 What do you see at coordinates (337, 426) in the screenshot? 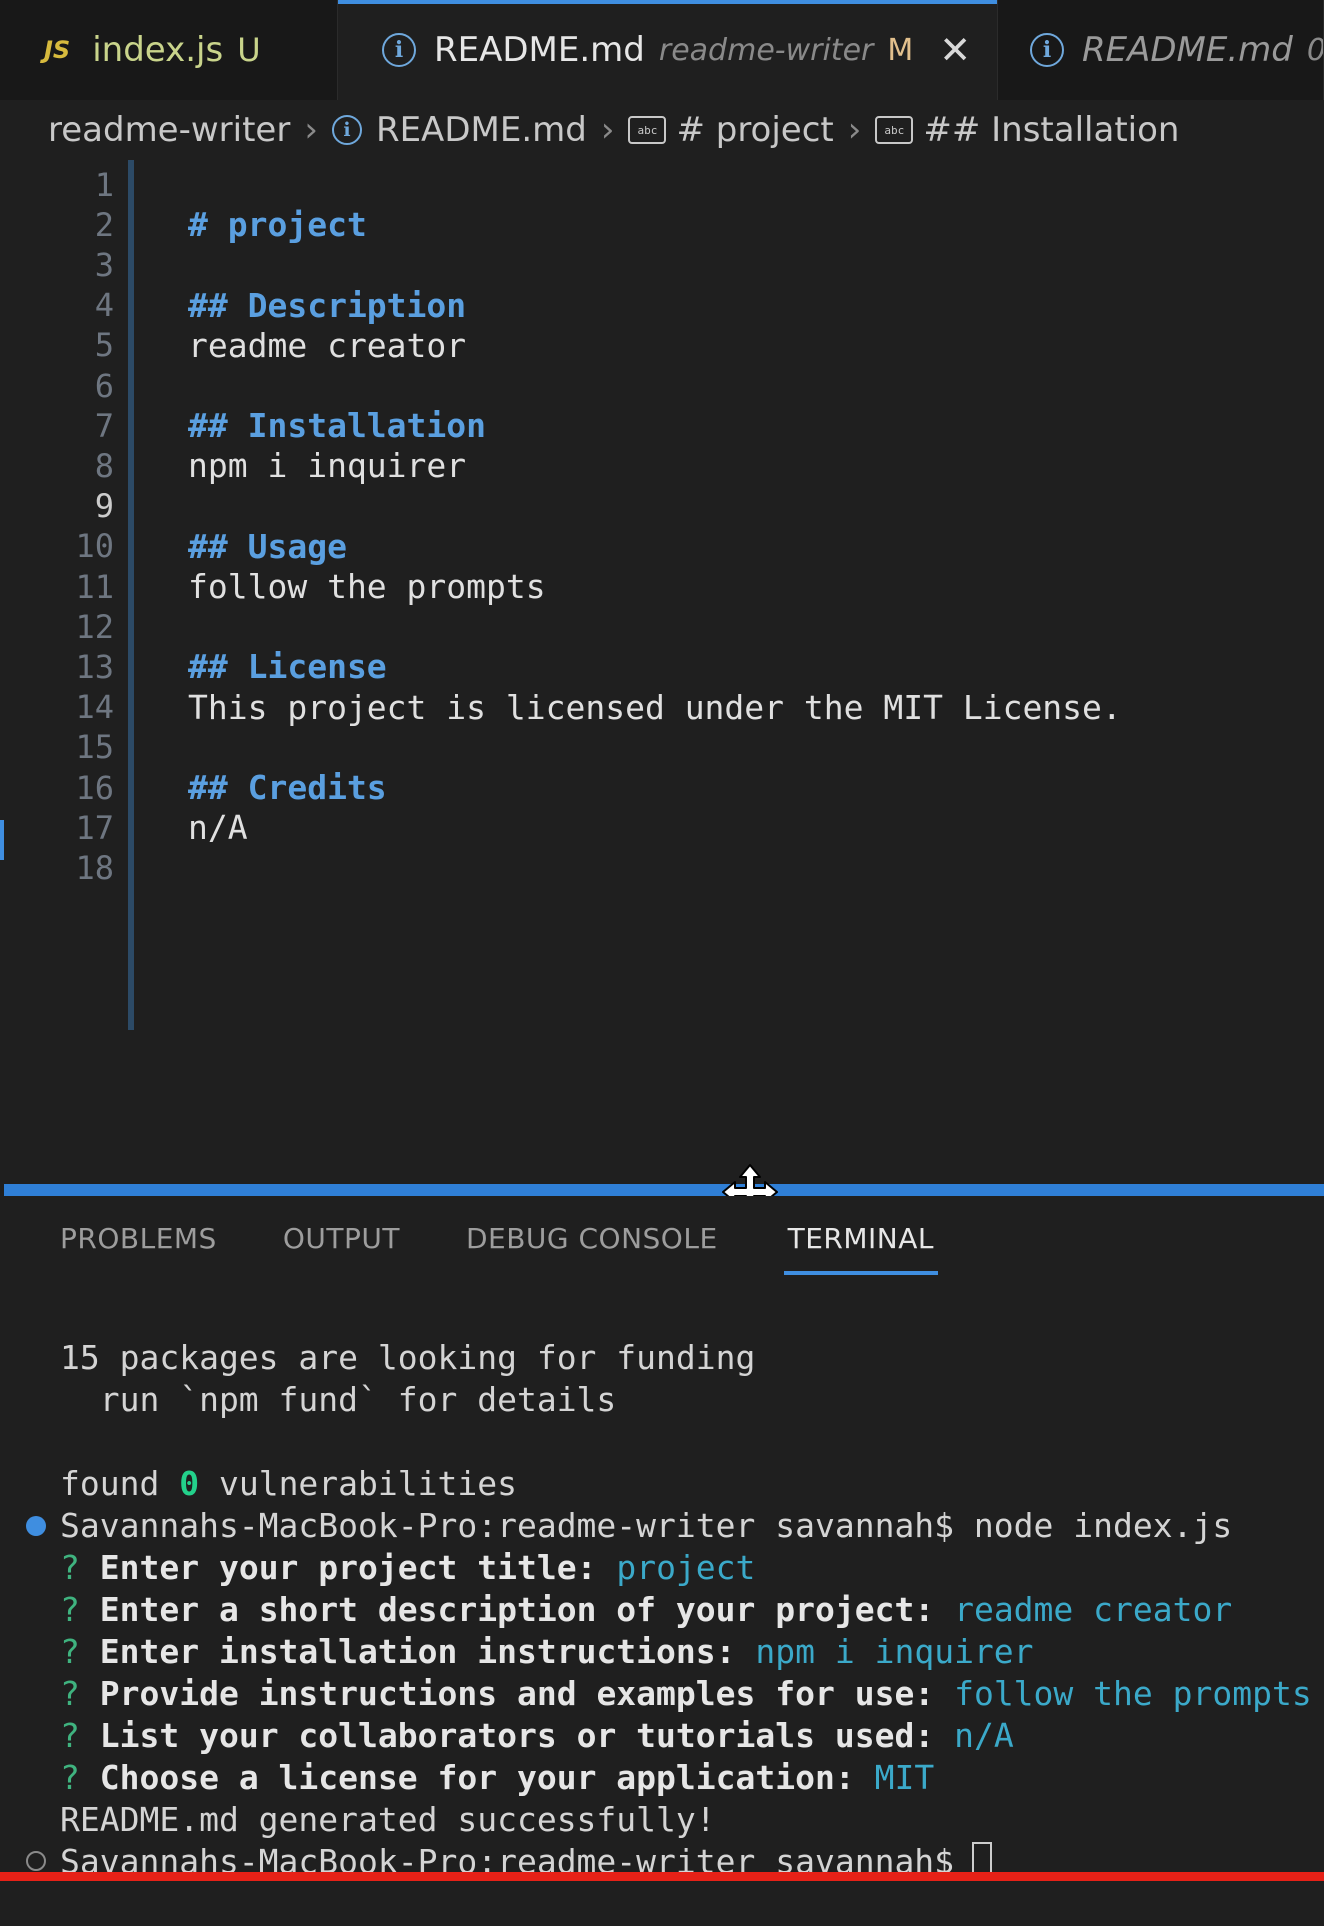
I see `markdown-heading: ## Installation` at bounding box center [337, 426].